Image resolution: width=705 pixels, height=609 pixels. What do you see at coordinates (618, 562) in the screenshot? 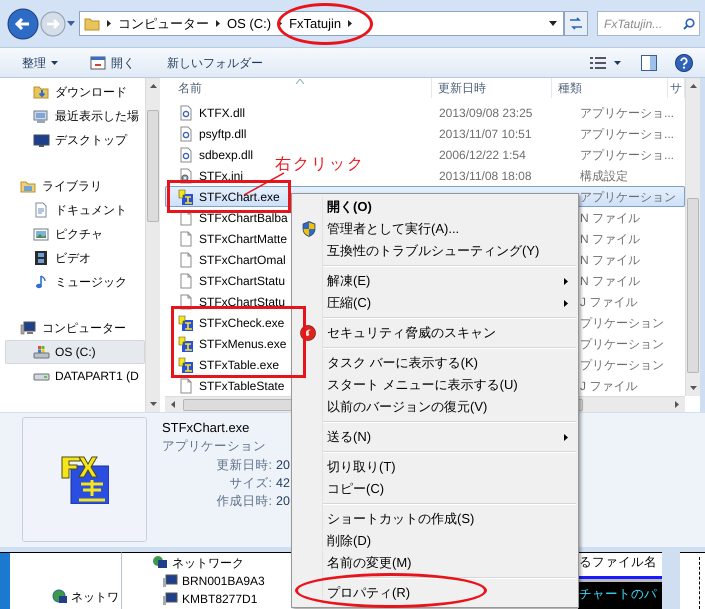
I see `document-text: るファイル名` at bounding box center [618, 562].